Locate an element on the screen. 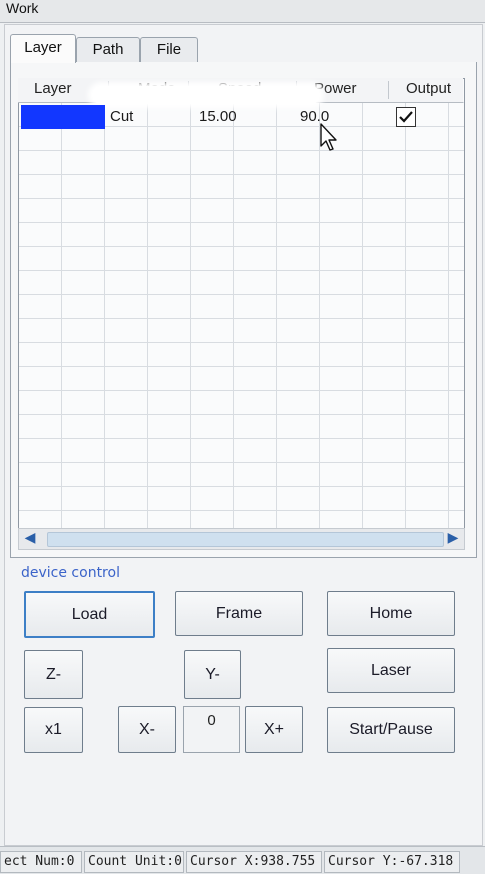 The image size is (485, 874). laser-button-label: Laser is located at coordinates (391, 670).